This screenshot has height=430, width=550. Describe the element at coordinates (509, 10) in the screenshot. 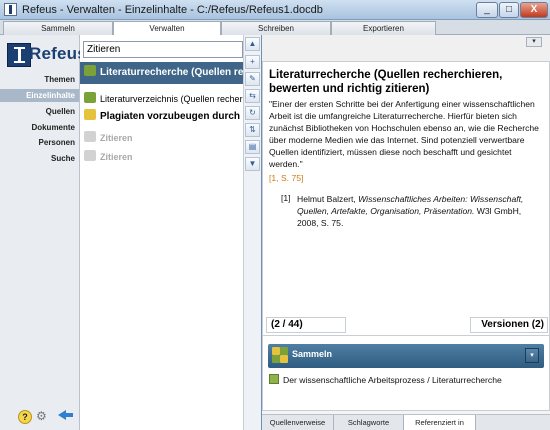

I see `maximize-button: □` at that location.